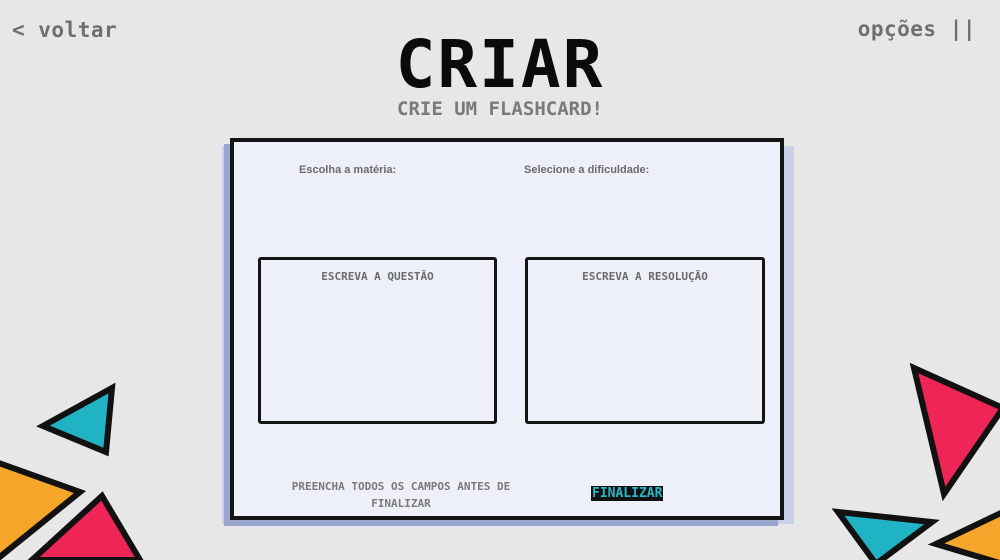  I want to click on finalize-button: FINALIZAR, so click(627, 493).